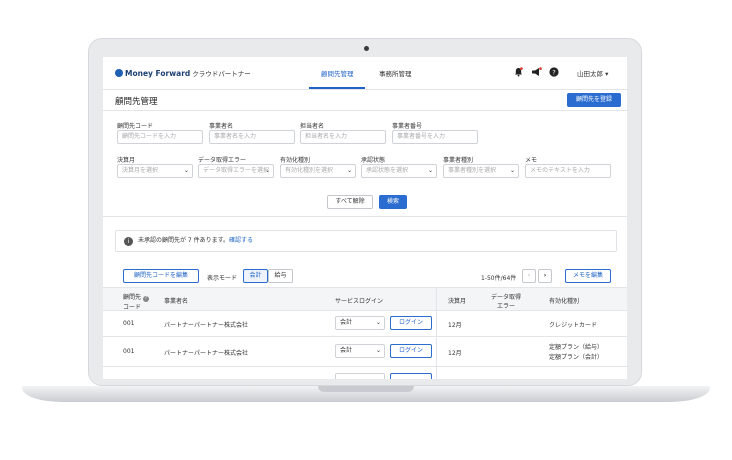 The image size is (732, 460). I want to click on register-client-button: 顧問先を登録, so click(594, 100).